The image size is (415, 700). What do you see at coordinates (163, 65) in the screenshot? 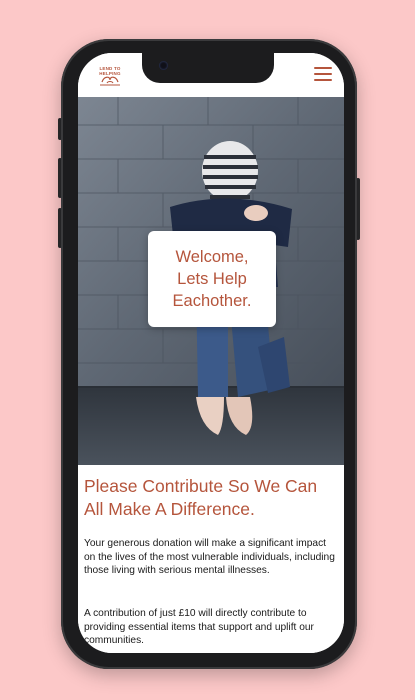
I see `front-camera-icon` at bounding box center [163, 65].